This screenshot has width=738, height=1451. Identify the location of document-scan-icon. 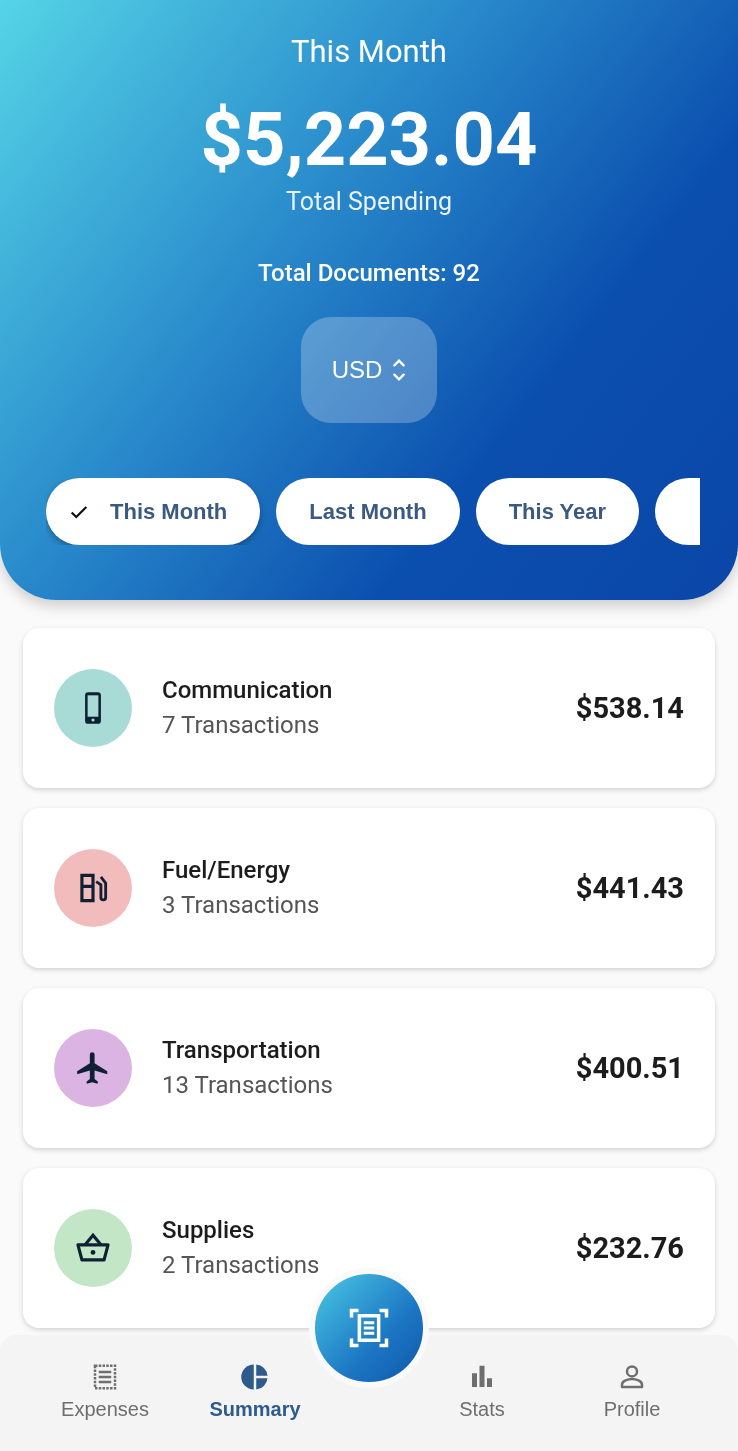
(369, 1328).